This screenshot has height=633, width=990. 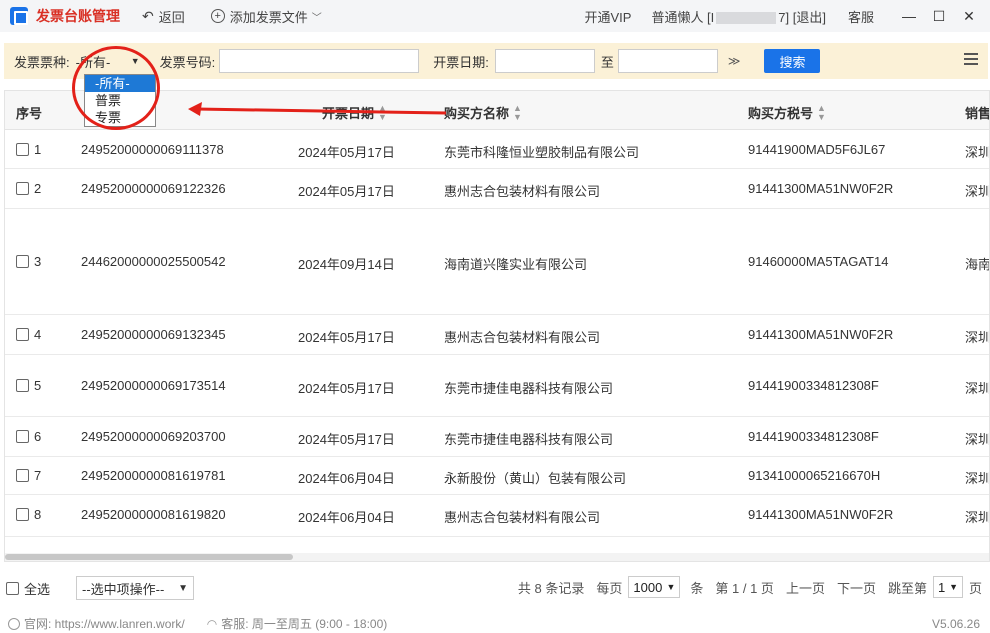 What do you see at coordinates (953, 587) in the screenshot?
I see `chevron-down-icon: ▼` at bounding box center [953, 587].